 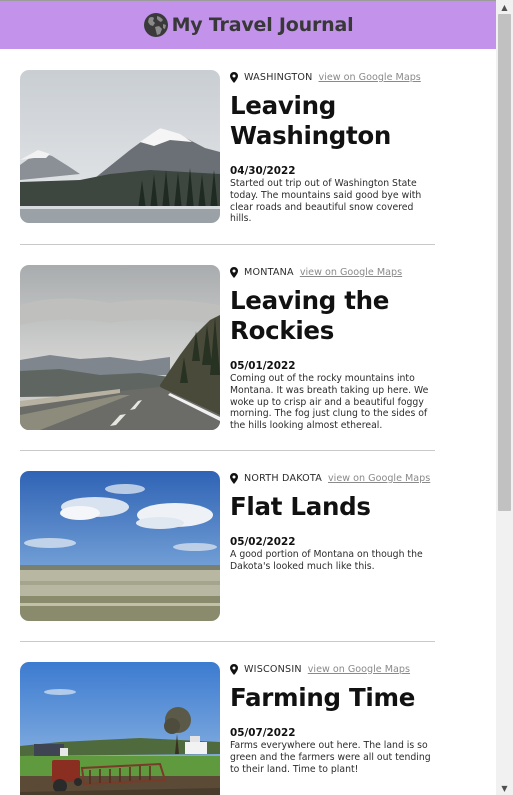 I want to click on arrow-up-icon: ▲, so click(x=504, y=7).